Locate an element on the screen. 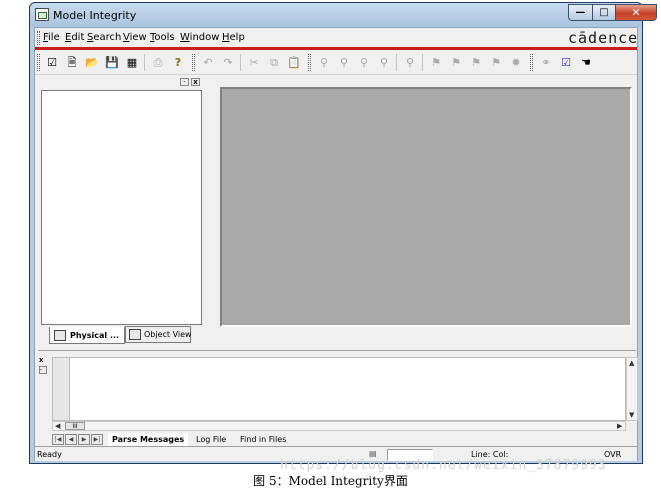  paste-icon: 📋 is located at coordinates (294, 62).